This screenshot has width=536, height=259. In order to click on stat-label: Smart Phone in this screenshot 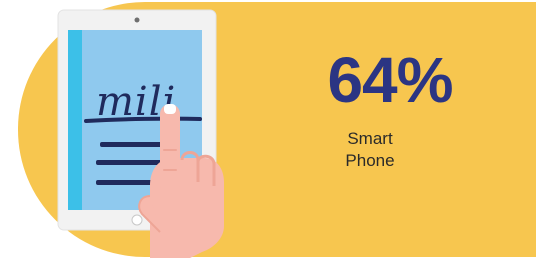, I will do `click(370, 150)`.